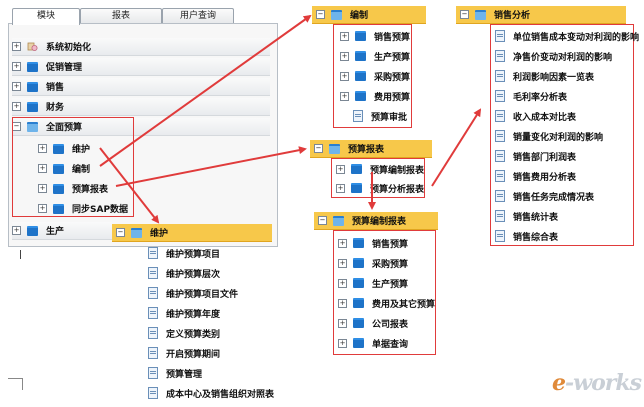 Image resolution: width=644 pixels, height=407 pixels. Describe the element at coordinates (184, 374) in the screenshot. I see `list-item-label: 预算管理` at that location.